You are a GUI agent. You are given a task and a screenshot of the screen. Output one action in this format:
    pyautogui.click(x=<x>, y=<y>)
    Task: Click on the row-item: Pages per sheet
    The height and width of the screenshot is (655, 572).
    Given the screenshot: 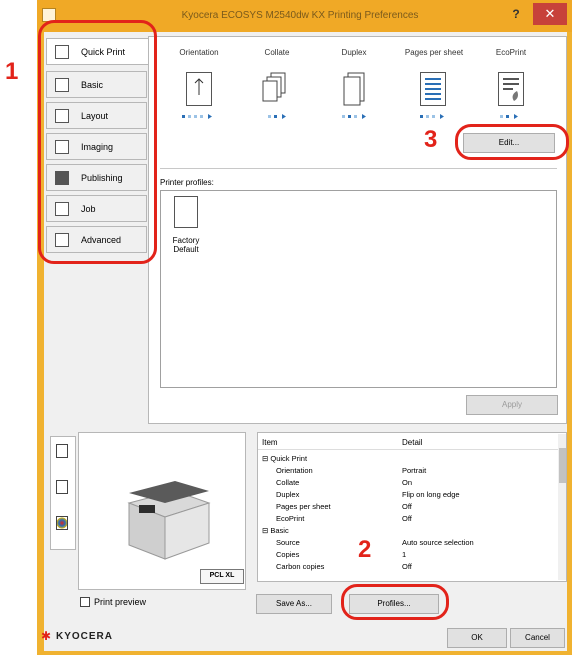 What is the action you would take?
    pyautogui.click(x=303, y=506)
    